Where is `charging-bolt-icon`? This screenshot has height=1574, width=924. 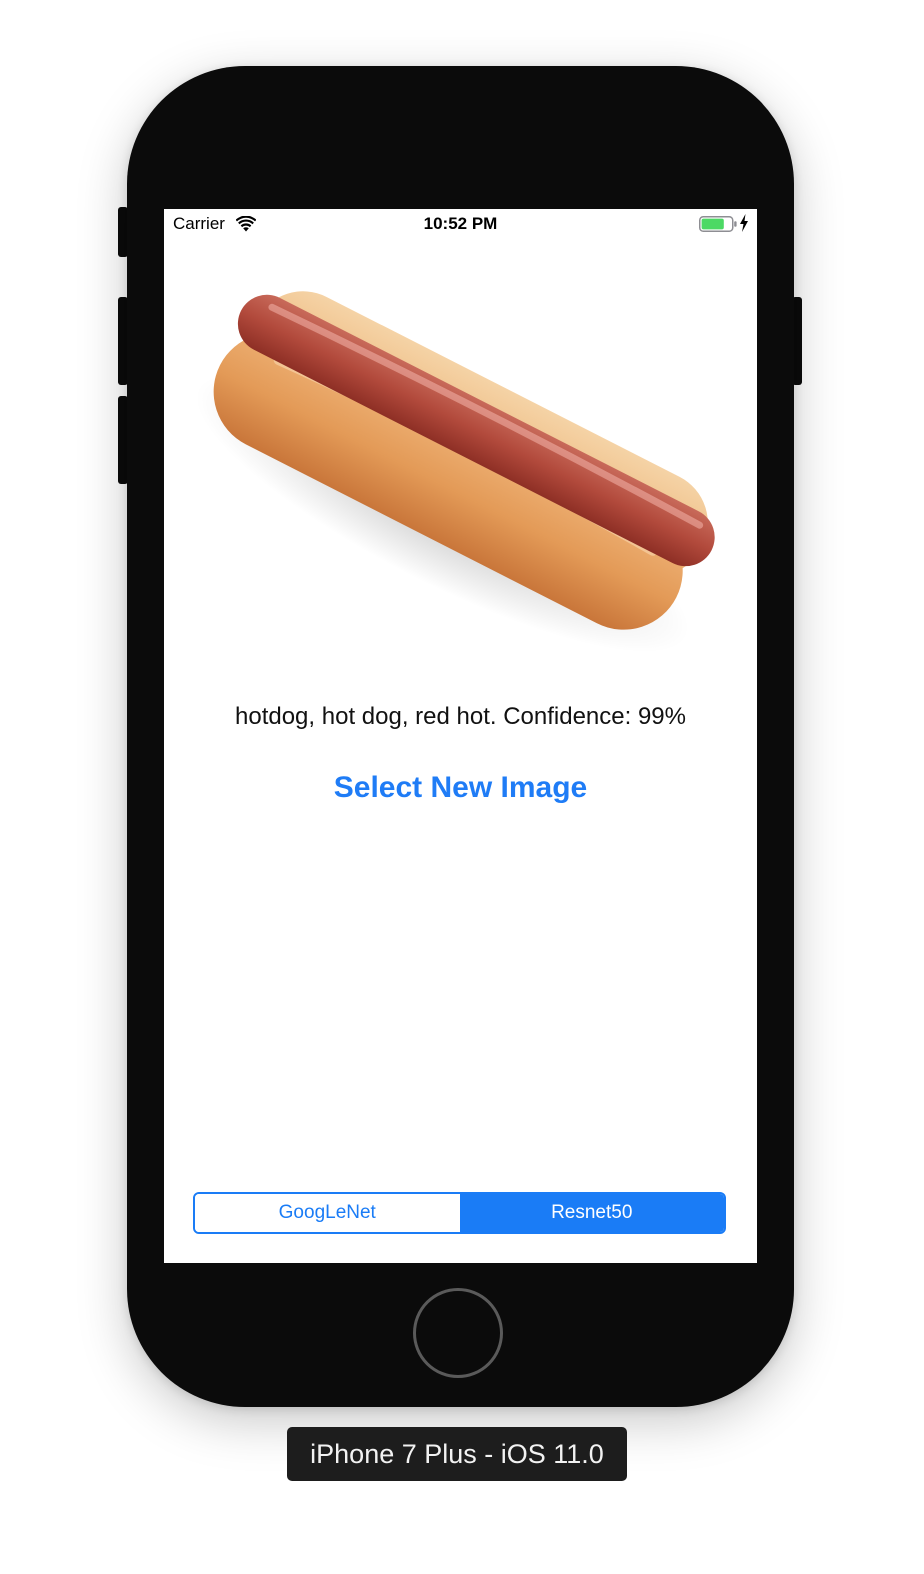
charging-bolt-icon is located at coordinates (744, 223).